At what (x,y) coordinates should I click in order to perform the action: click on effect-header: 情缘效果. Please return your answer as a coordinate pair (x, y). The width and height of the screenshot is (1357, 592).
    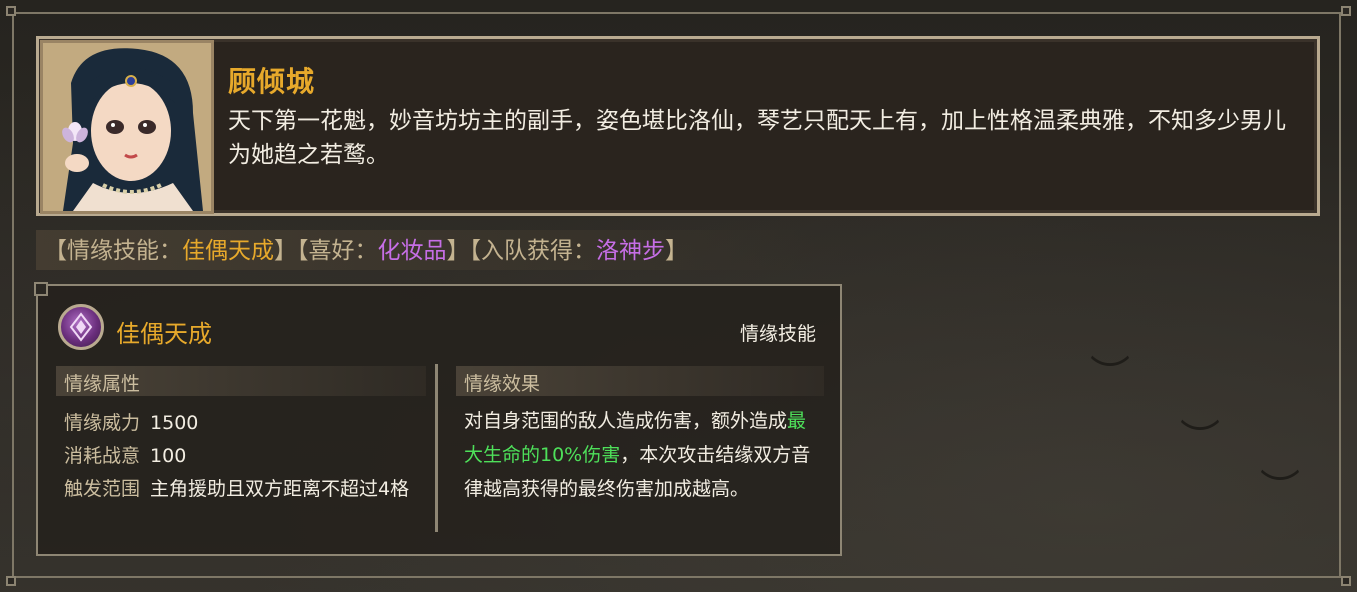
    Looking at the image, I should click on (502, 384).